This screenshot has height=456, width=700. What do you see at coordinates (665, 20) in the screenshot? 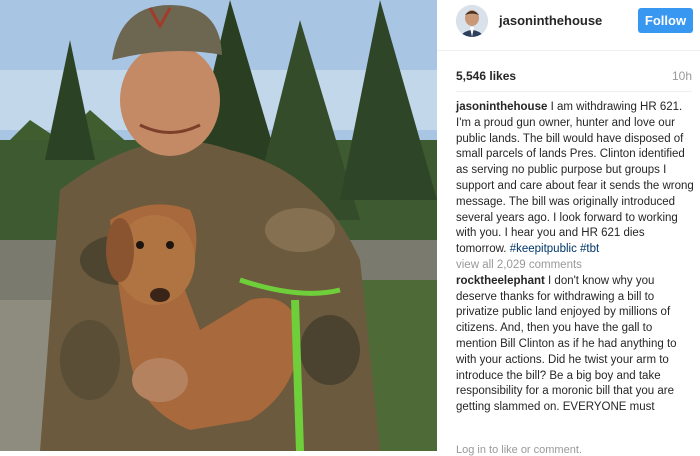
I see `follow-button: Follow` at bounding box center [665, 20].